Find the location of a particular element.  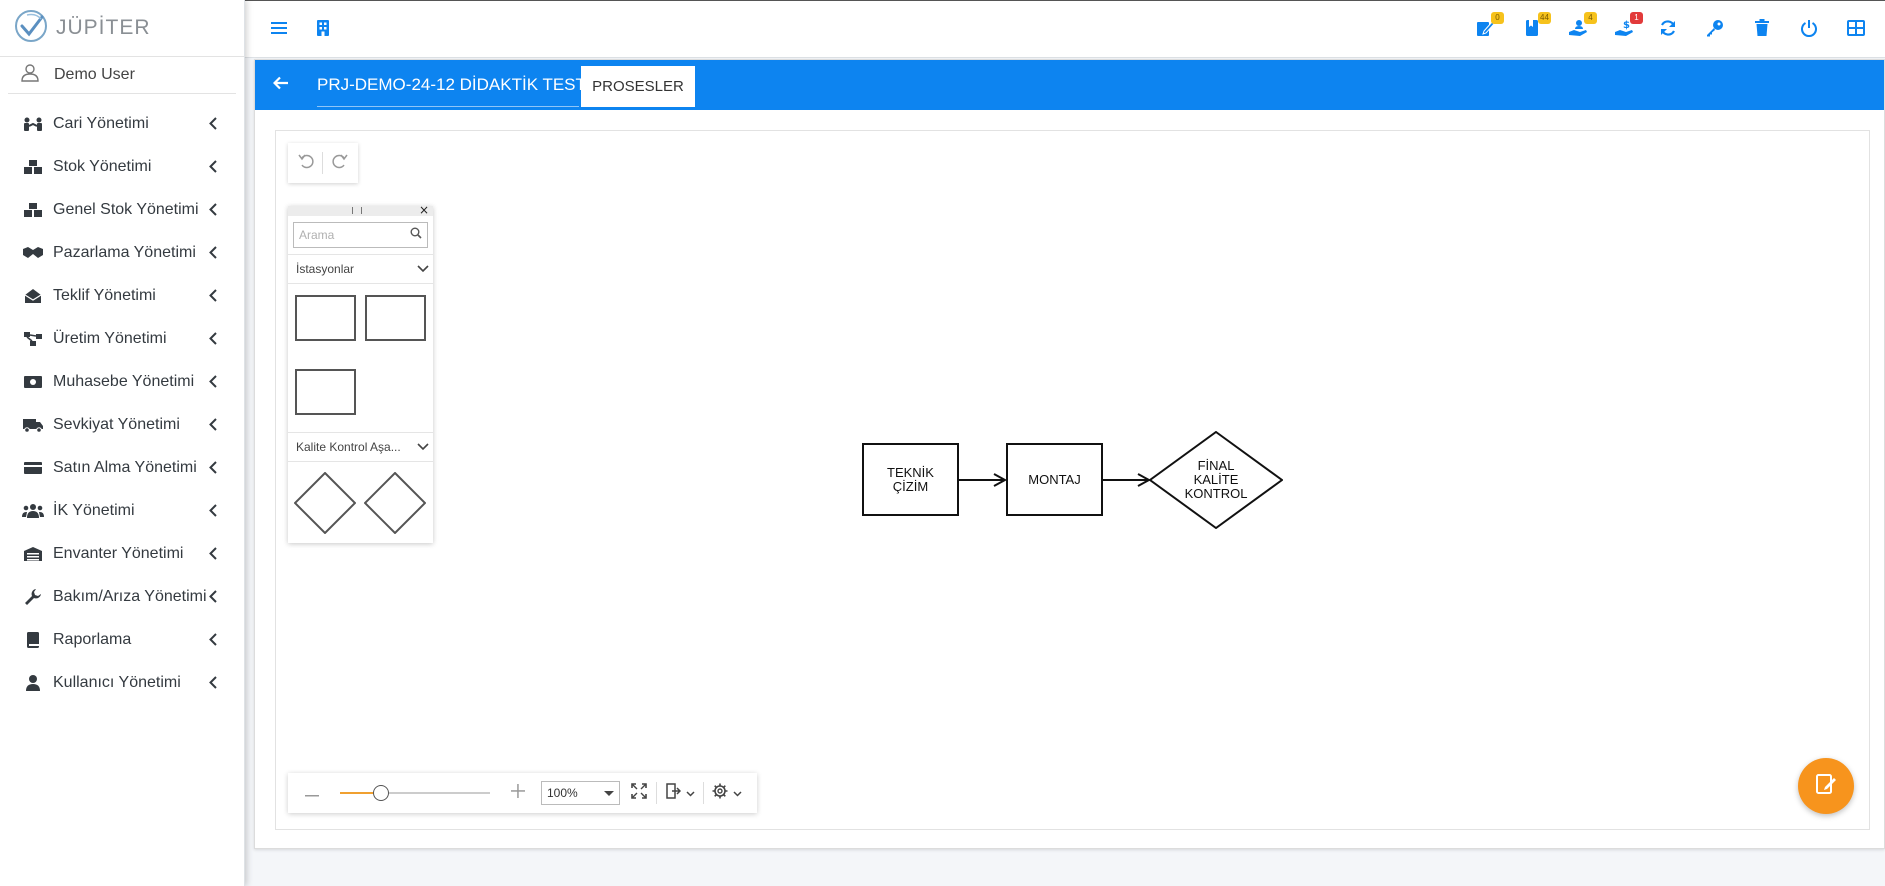

gear-icon is located at coordinates (720, 793).